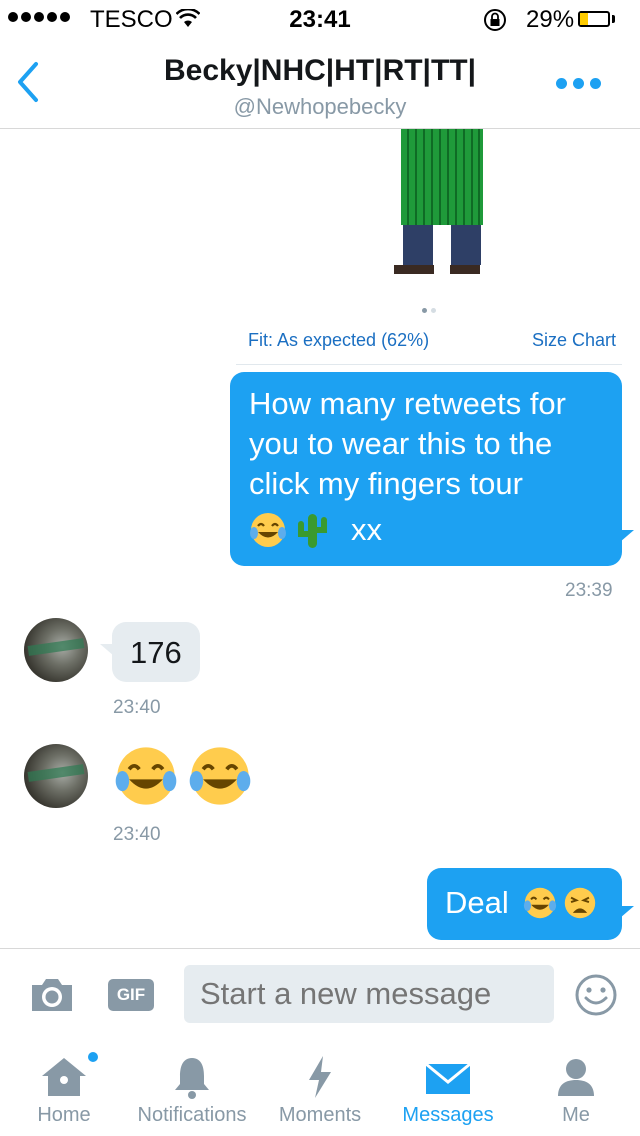 This screenshot has width=640, height=1136. I want to click on home-icon, so click(64, 1077).